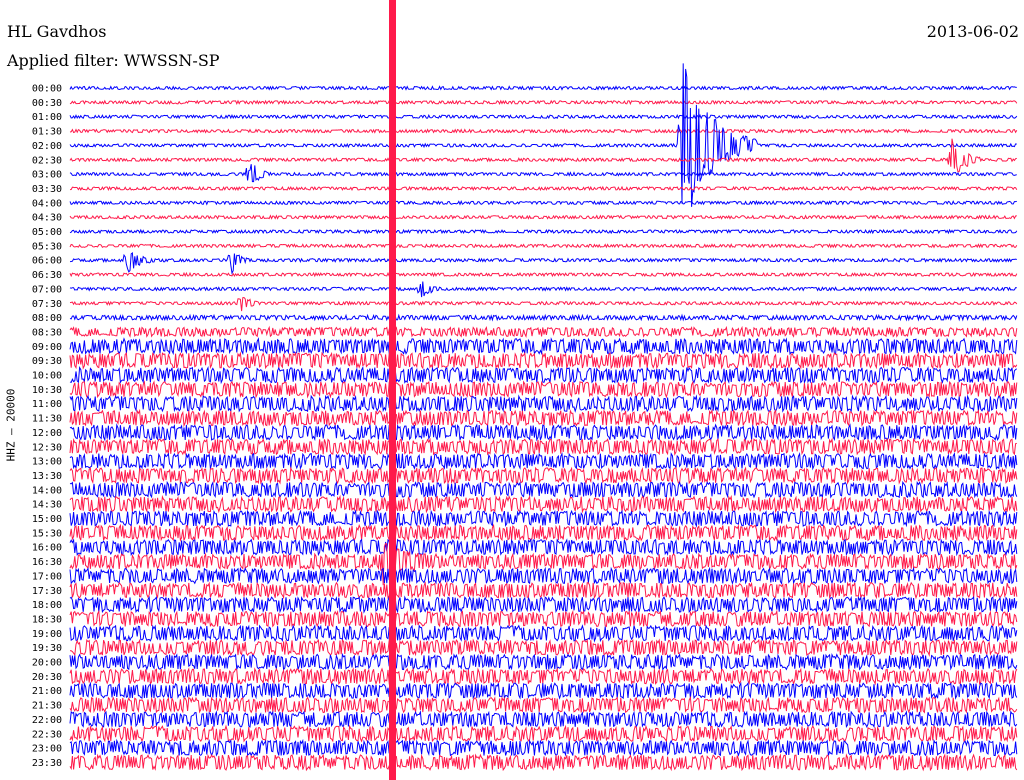  Describe the element at coordinates (47, 734) in the screenshot. I see `time-tick-label: 22:30` at that location.